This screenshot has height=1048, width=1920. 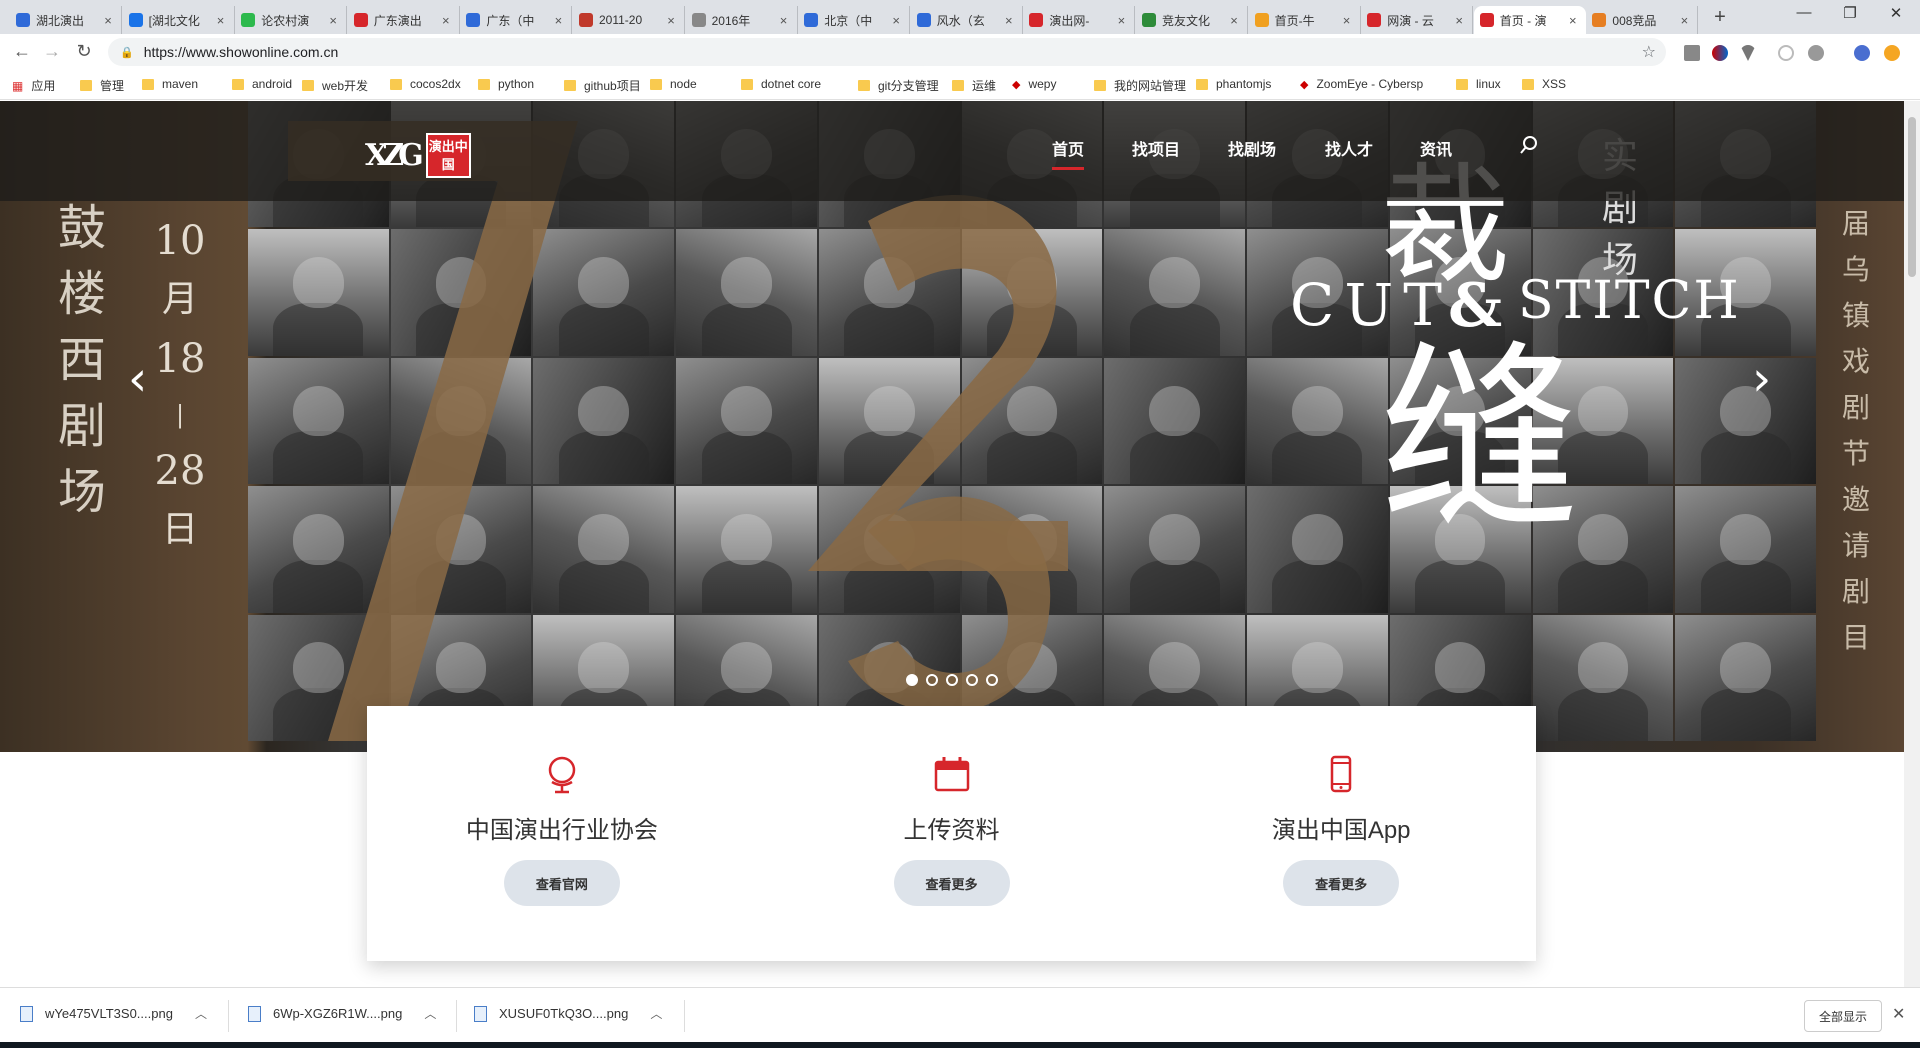 What do you see at coordinates (180, 84) in the screenshot?
I see `bookmark-label: maven` at bounding box center [180, 84].